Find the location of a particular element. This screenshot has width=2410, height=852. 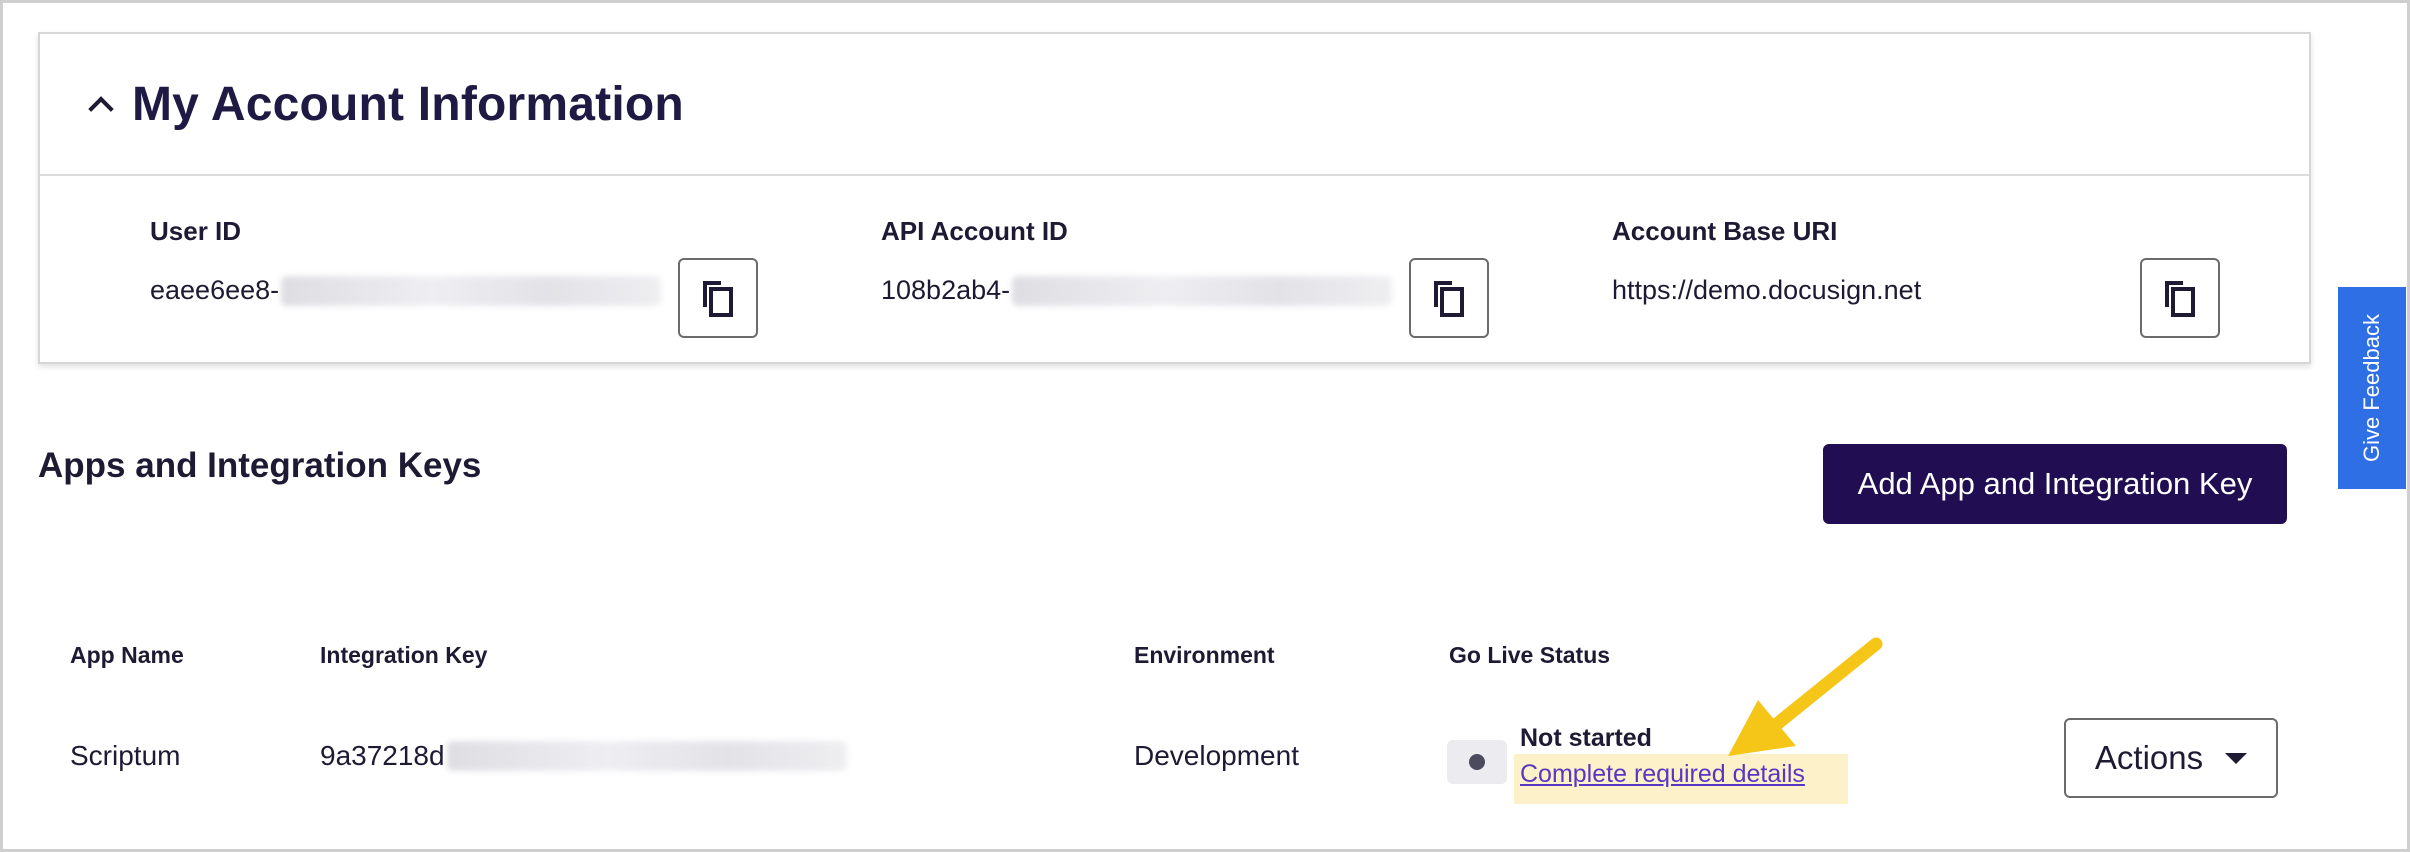

api-account-id-value: 108b2ab4- is located at coordinates (1137, 290).